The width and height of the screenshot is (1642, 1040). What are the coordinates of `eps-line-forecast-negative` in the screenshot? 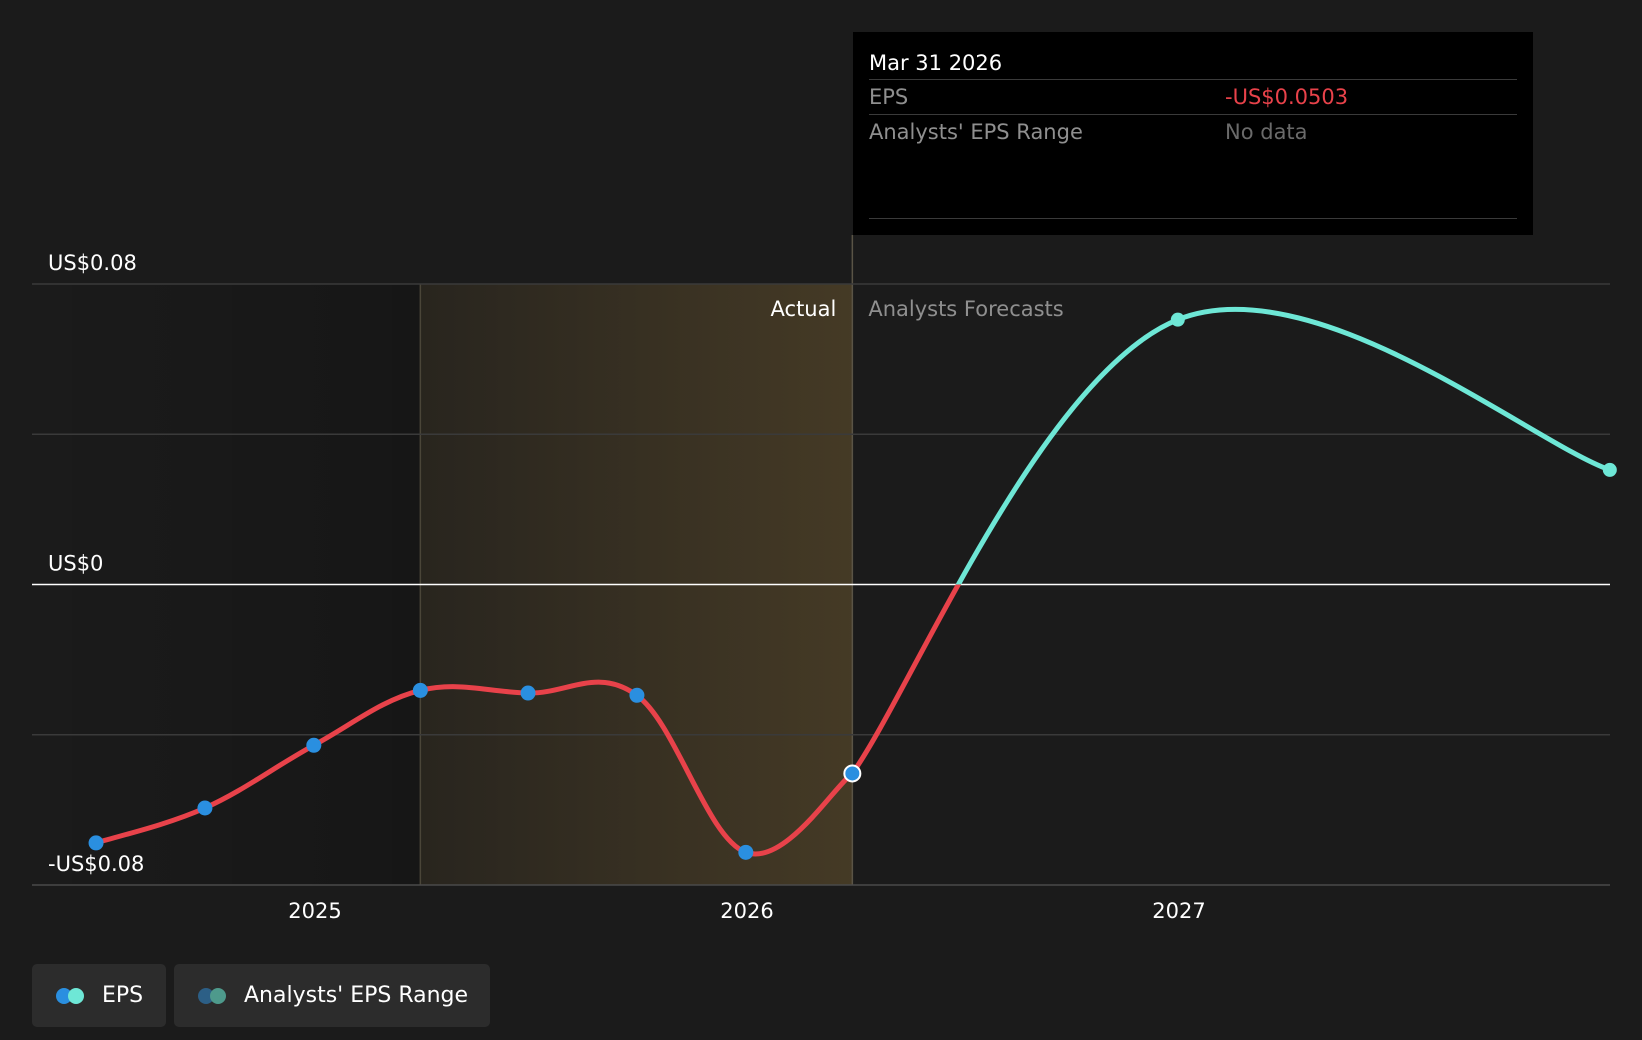 It's located at (905, 680).